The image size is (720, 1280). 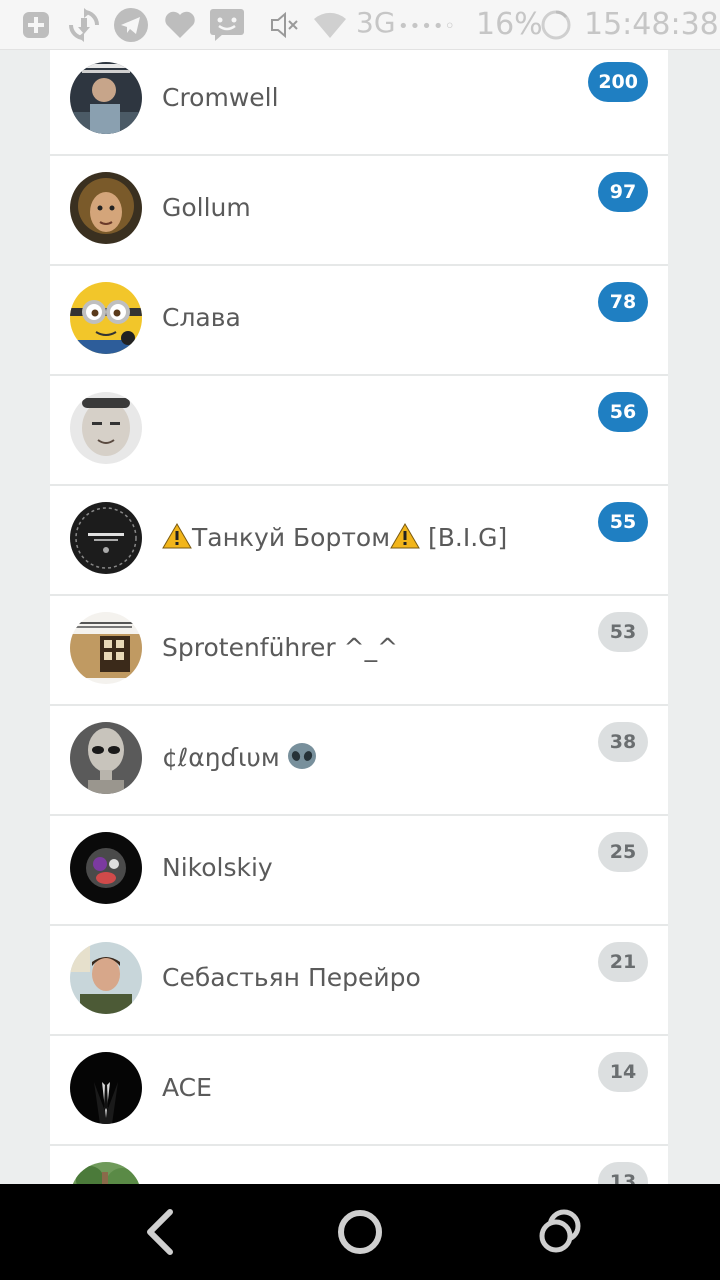 I want to click on mute-icon, so click(x=284, y=25).